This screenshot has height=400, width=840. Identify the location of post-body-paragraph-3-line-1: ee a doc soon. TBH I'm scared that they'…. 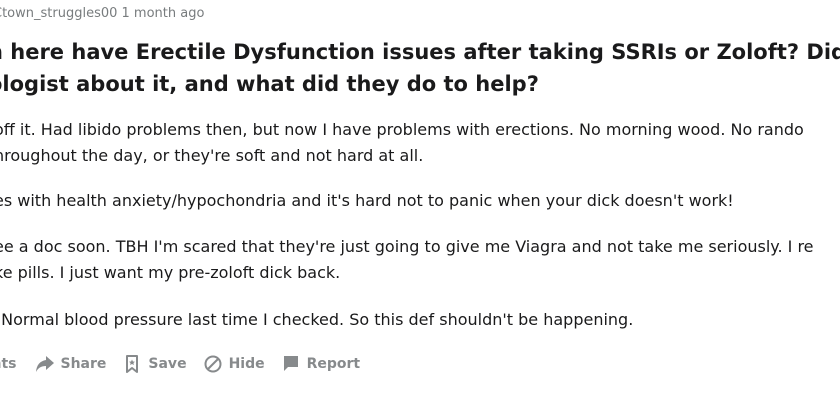
(407, 246).